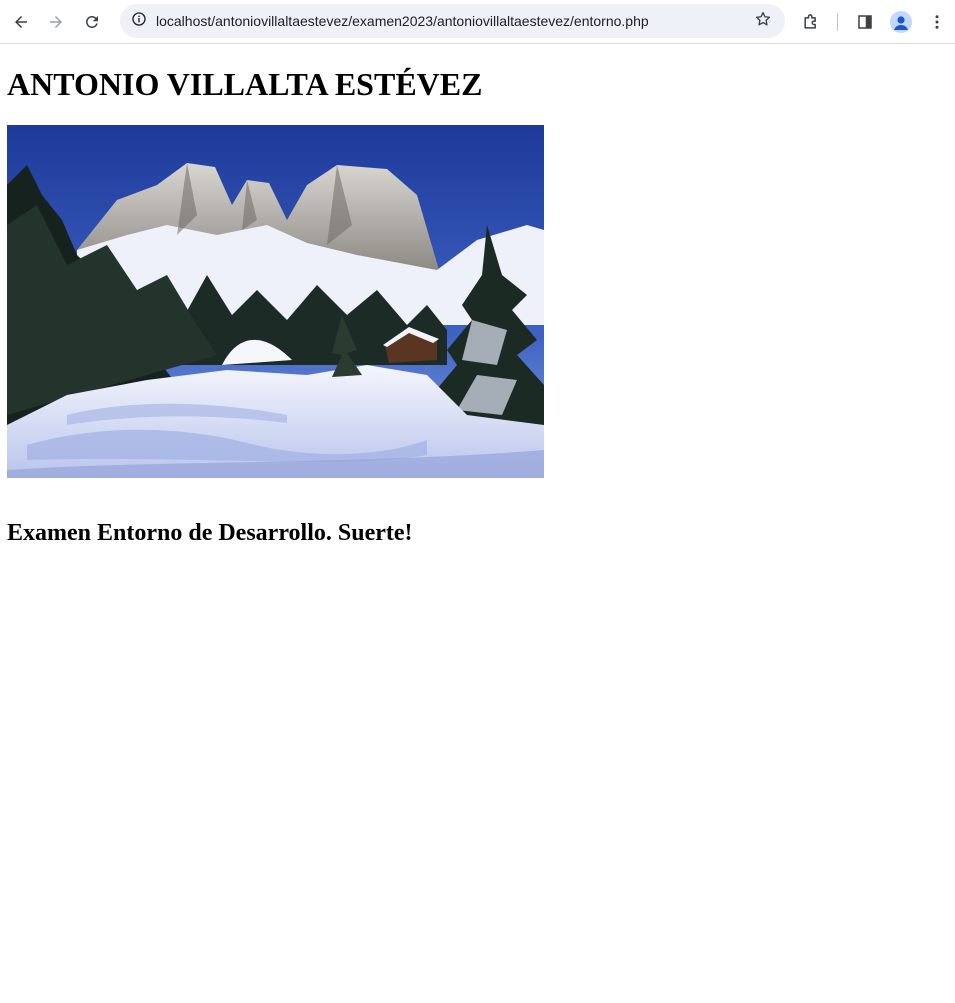  What do you see at coordinates (837, 22) in the screenshot?
I see `toolbar-divider` at bounding box center [837, 22].